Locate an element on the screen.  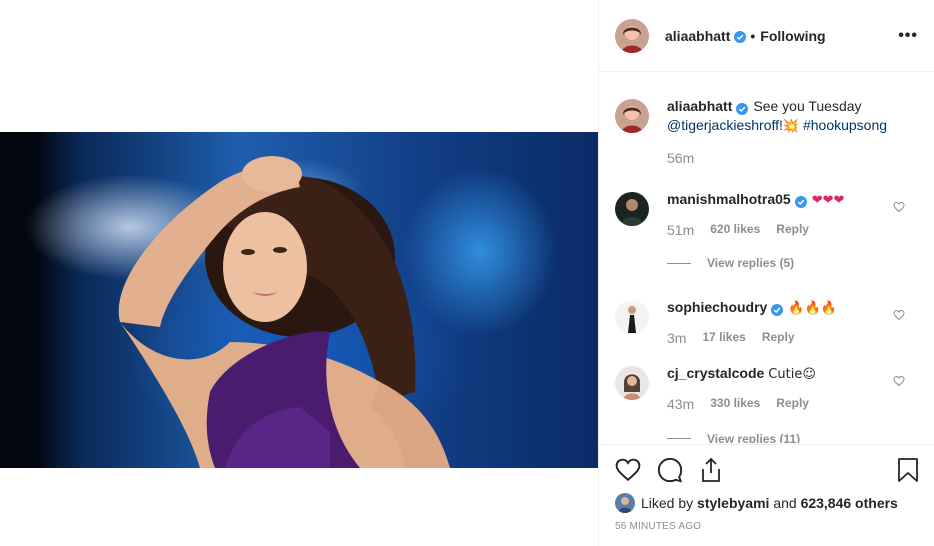
likes-count-link: 623,846 others is located at coordinates (849, 503).